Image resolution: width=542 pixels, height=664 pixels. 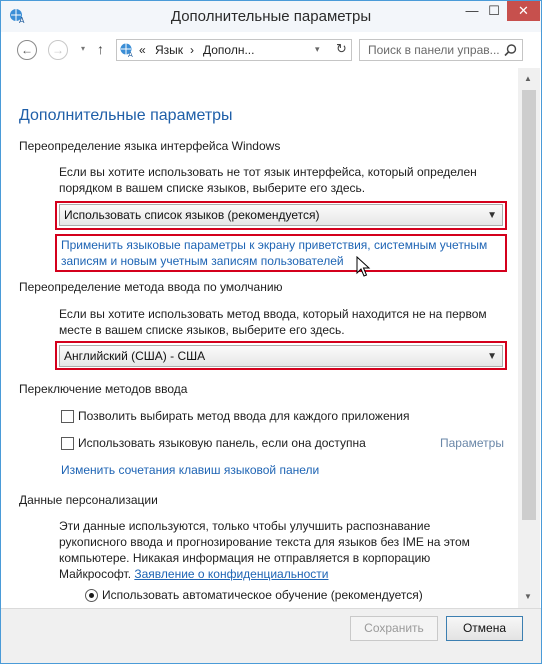 What do you see at coordinates (126, 115) in the screenshot?
I see `page-title: Дополнительные параметры` at bounding box center [126, 115].